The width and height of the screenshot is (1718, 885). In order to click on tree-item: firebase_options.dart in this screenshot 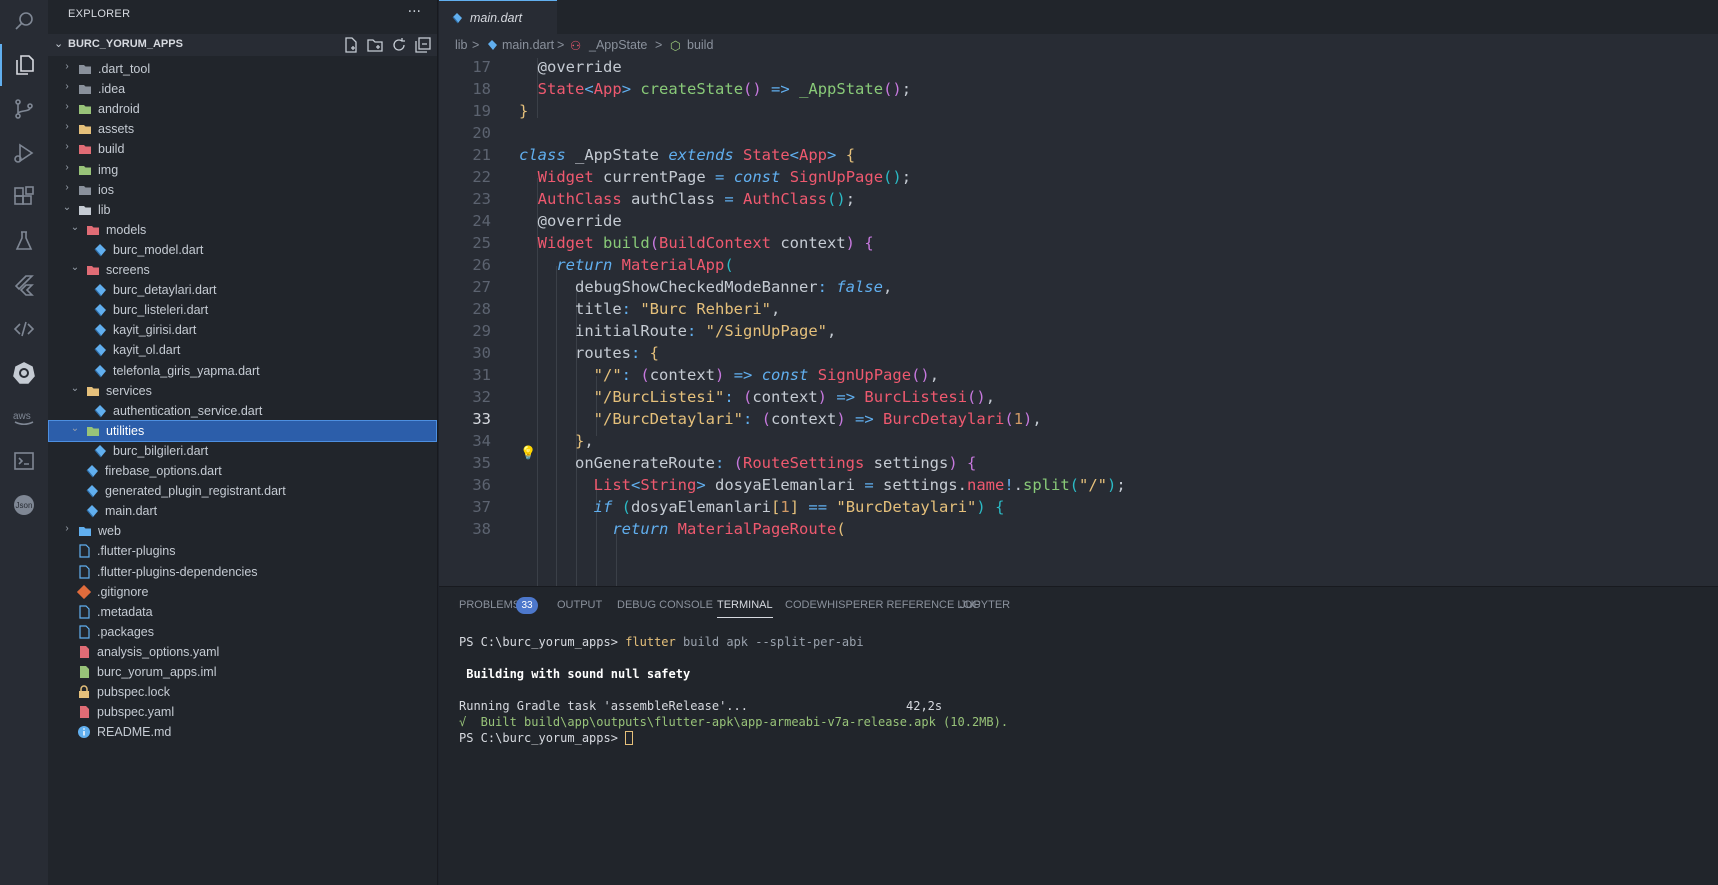, I will do `click(242, 471)`.